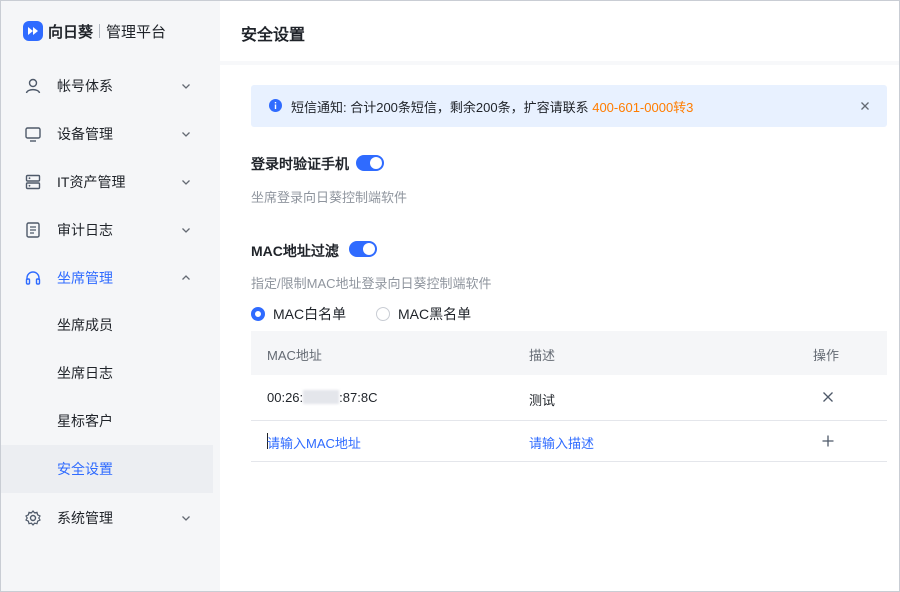 The width and height of the screenshot is (900, 592). Describe the element at coordinates (85, 373) in the screenshot. I see `sidebar-subitem-label: 坐席日志` at that location.